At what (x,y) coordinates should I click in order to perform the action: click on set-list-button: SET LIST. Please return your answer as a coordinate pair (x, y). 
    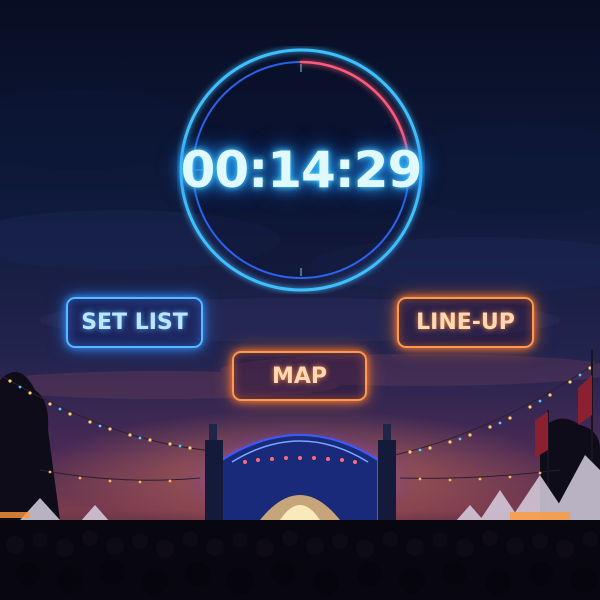
    Looking at the image, I should click on (134, 322).